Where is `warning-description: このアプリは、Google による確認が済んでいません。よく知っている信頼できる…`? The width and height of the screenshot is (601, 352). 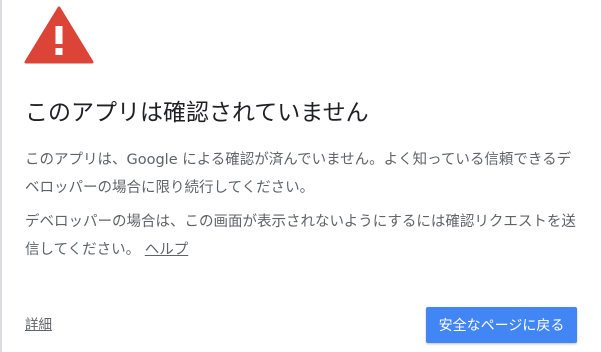
warning-description: このアプリは、Google による確認が済んでいません。よく知っている信頼できる… is located at coordinates (298, 174).